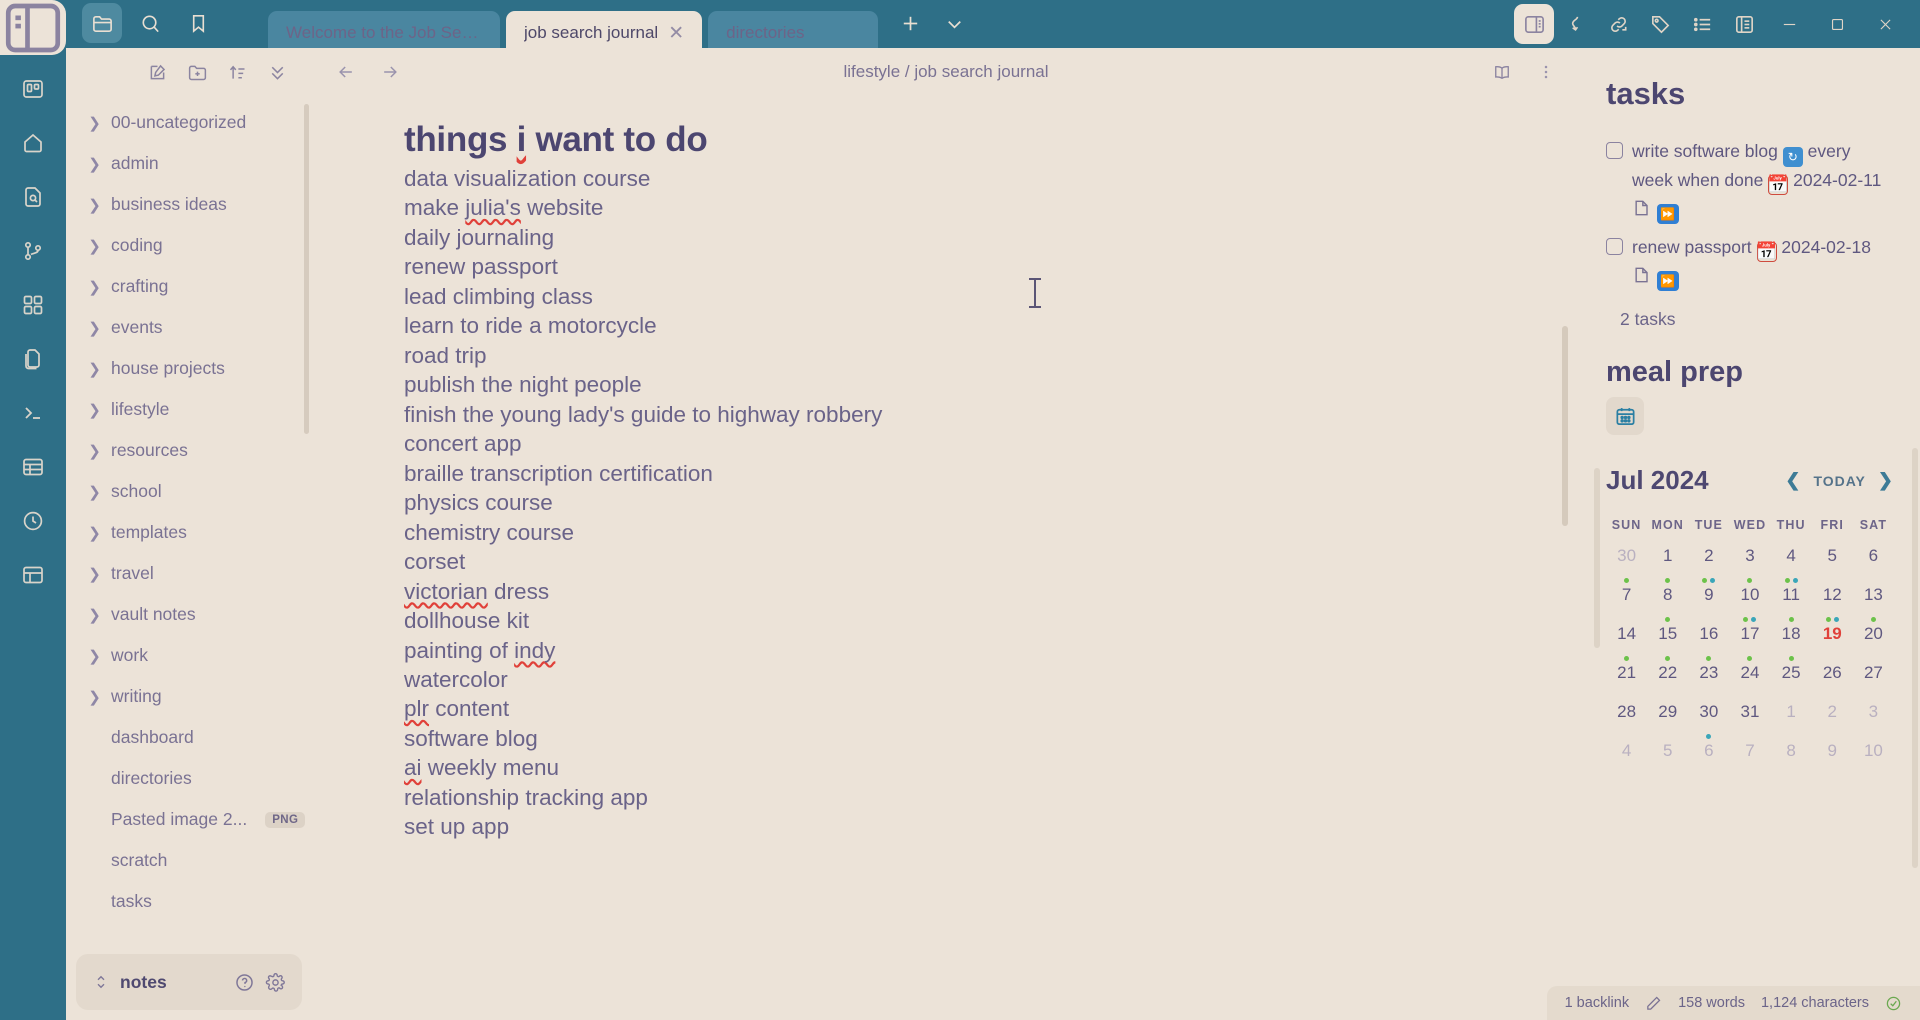 This screenshot has height=1020, width=1920. What do you see at coordinates (1749, 721) in the screenshot?
I see `calendar-day-cell: 31` at bounding box center [1749, 721].